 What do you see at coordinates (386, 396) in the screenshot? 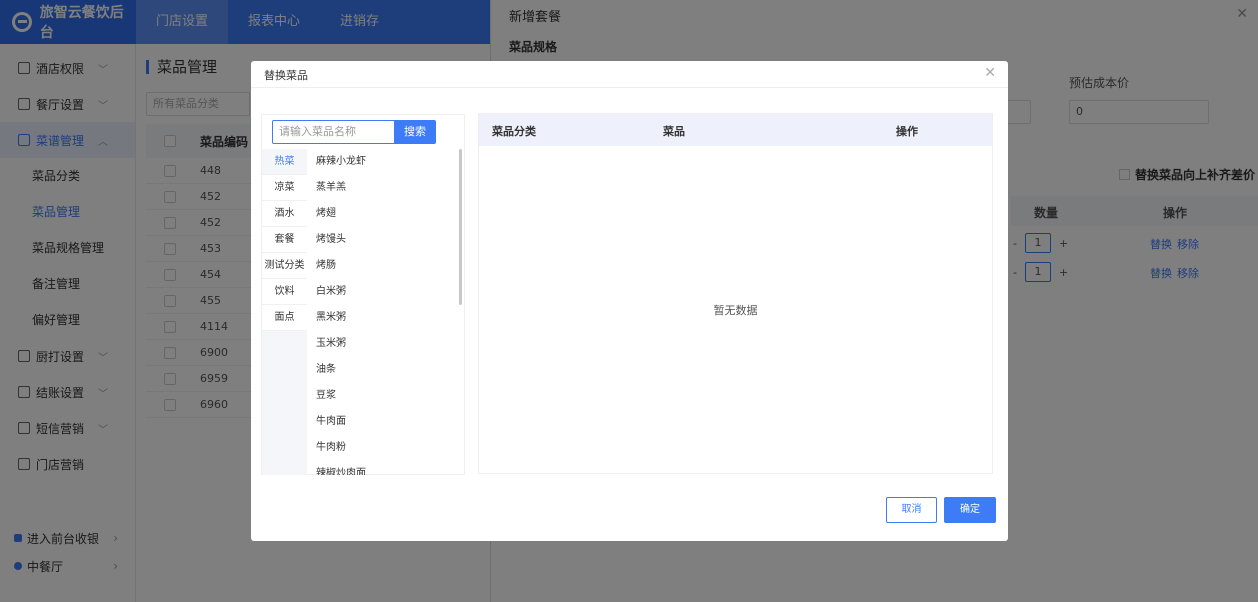
I see `dish-item: 豆浆` at bounding box center [386, 396].